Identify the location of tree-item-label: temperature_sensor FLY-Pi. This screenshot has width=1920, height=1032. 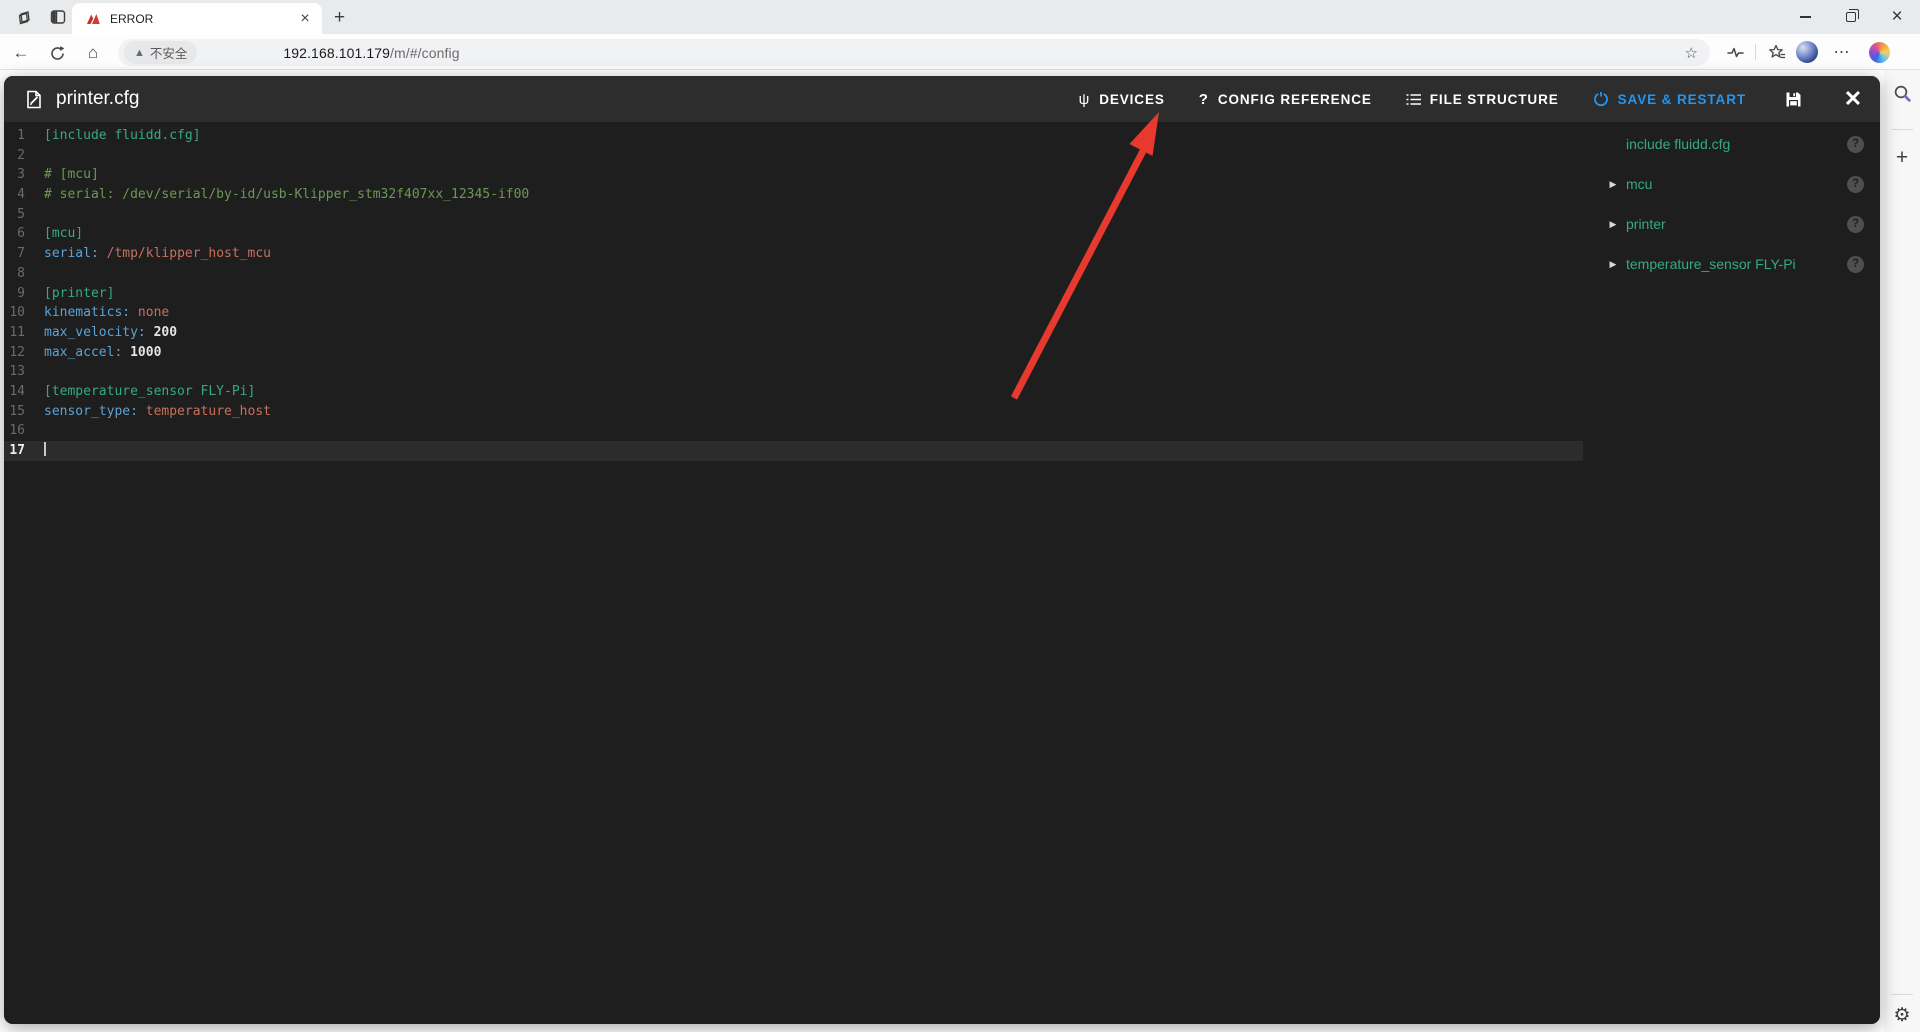
(1711, 264).